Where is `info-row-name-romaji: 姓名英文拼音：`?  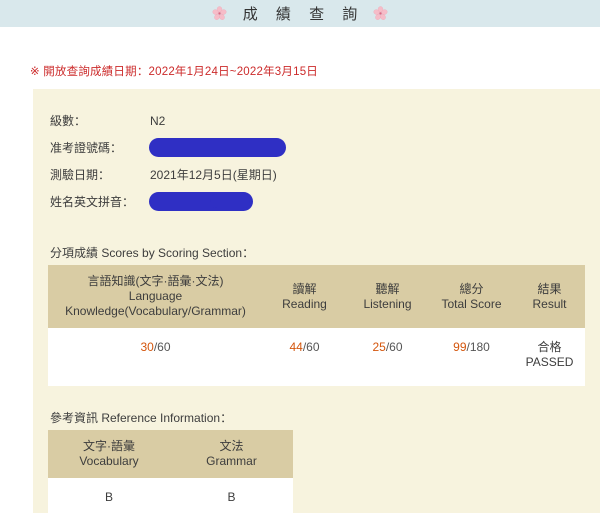
info-row-name-romaji: 姓名英文拼音： is located at coordinates (200, 201).